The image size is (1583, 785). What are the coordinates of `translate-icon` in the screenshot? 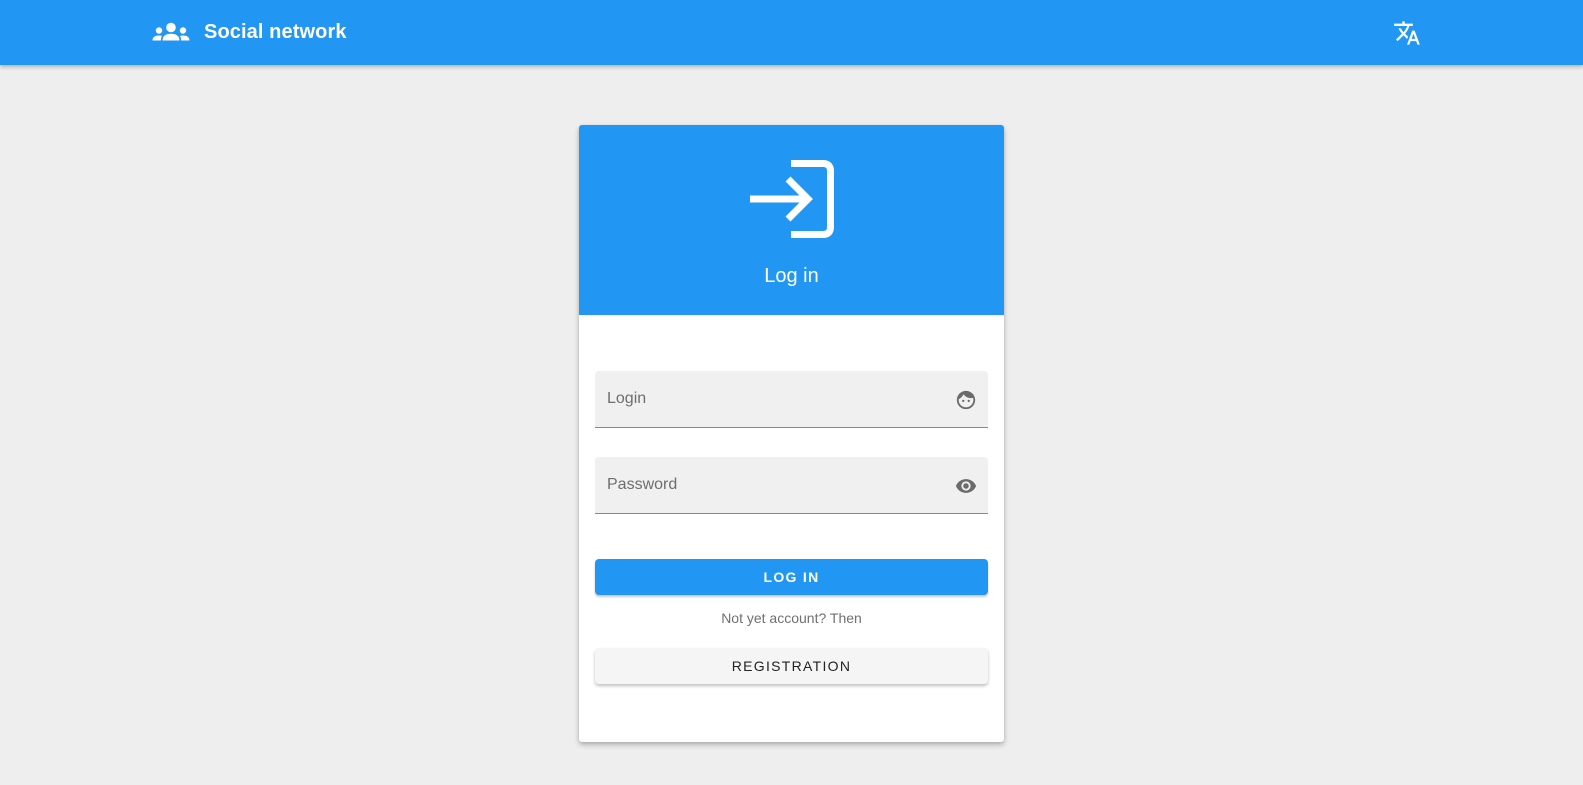 It's located at (1407, 33).